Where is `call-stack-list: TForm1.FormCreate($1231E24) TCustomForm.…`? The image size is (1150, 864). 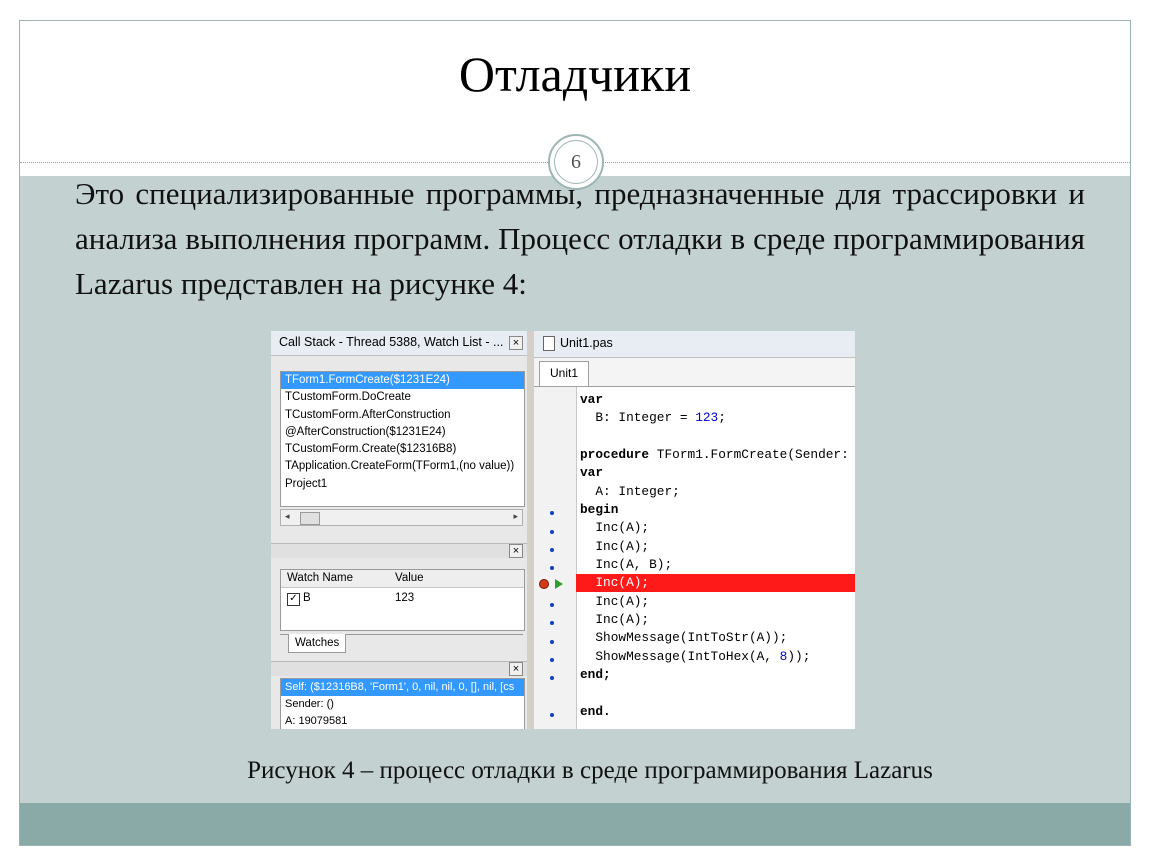 call-stack-list: TForm1.FormCreate($1231E24) TCustomForm.… is located at coordinates (402, 439).